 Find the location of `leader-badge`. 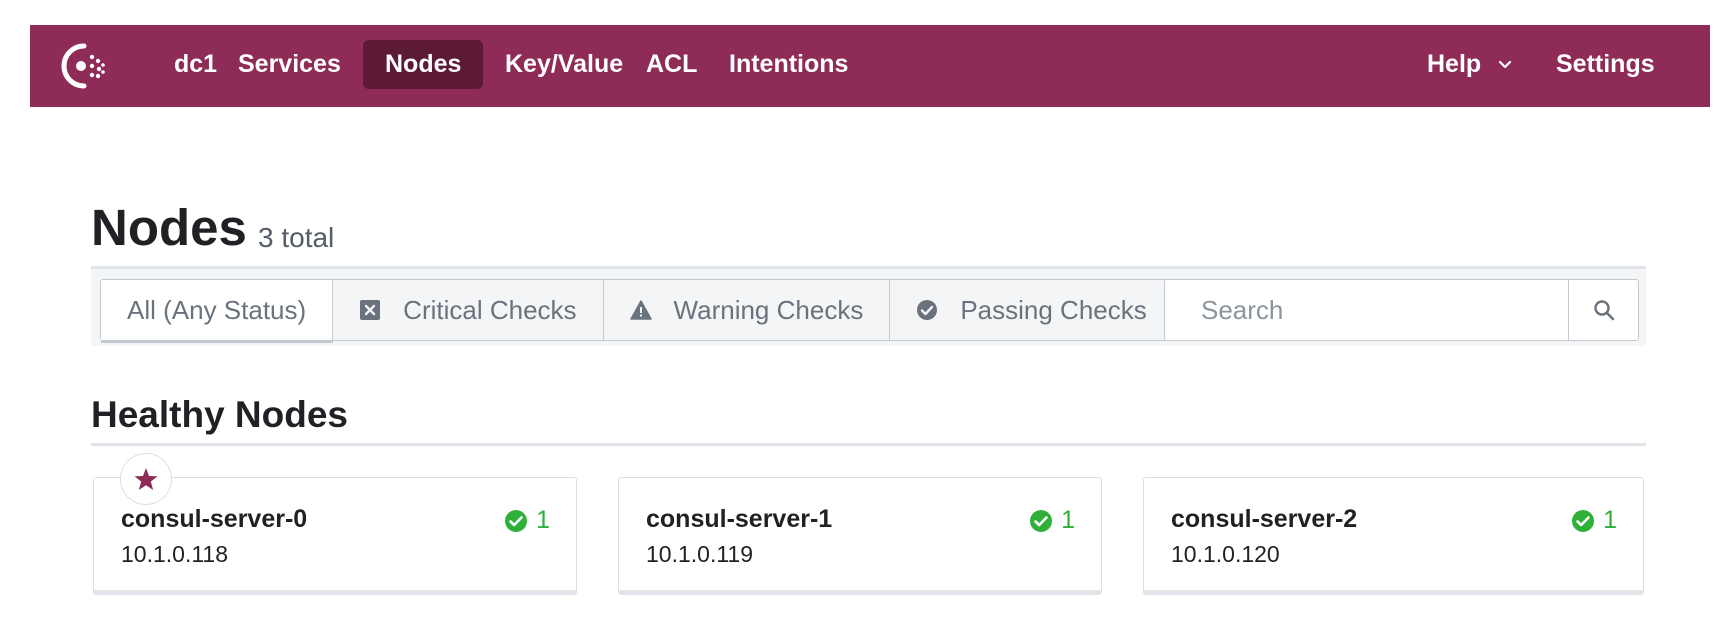

leader-badge is located at coordinates (146, 479).